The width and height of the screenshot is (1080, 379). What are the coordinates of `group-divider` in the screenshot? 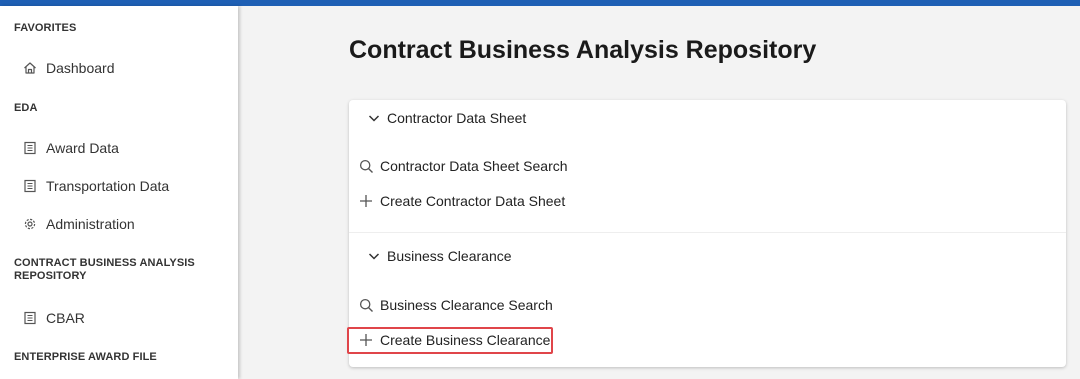 It's located at (707, 232).